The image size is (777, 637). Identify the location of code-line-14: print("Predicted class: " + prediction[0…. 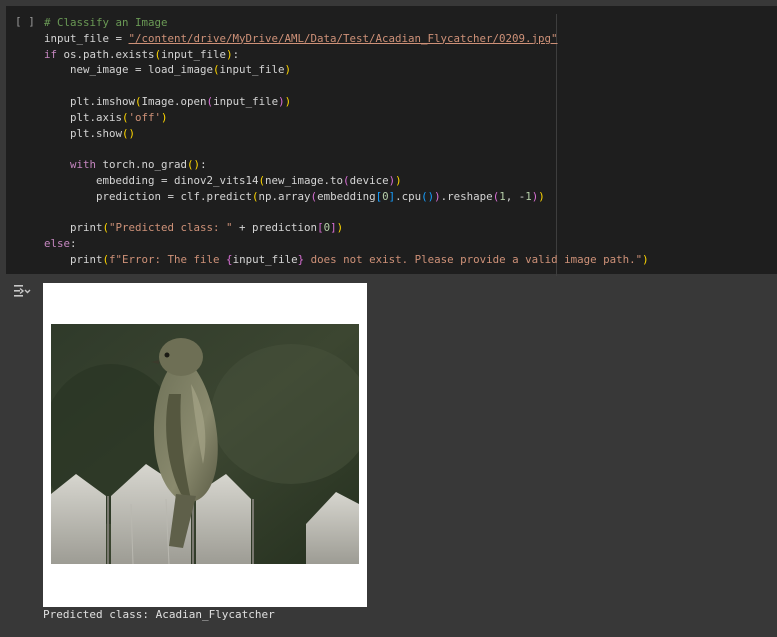
(194, 228).